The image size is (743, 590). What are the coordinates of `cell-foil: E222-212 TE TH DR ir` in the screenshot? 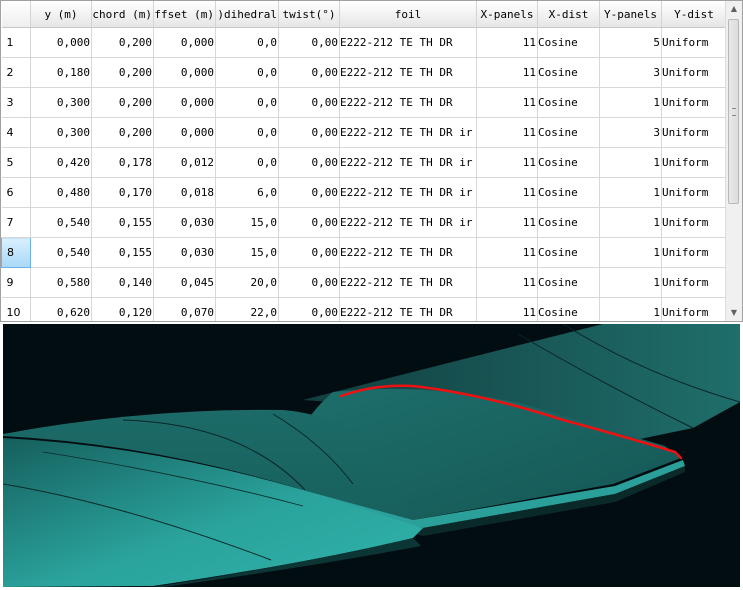 It's located at (408, 222).